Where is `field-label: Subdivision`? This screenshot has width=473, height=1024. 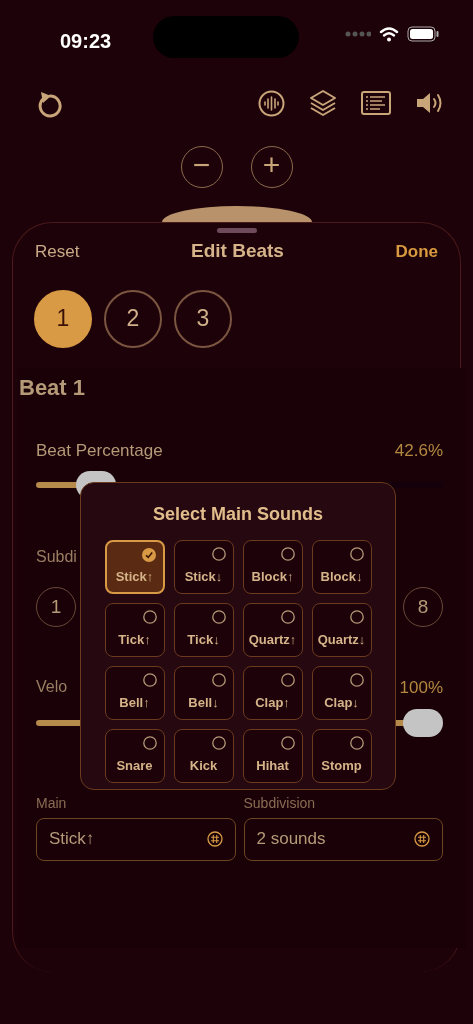 field-label: Subdivision is located at coordinates (280, 803).